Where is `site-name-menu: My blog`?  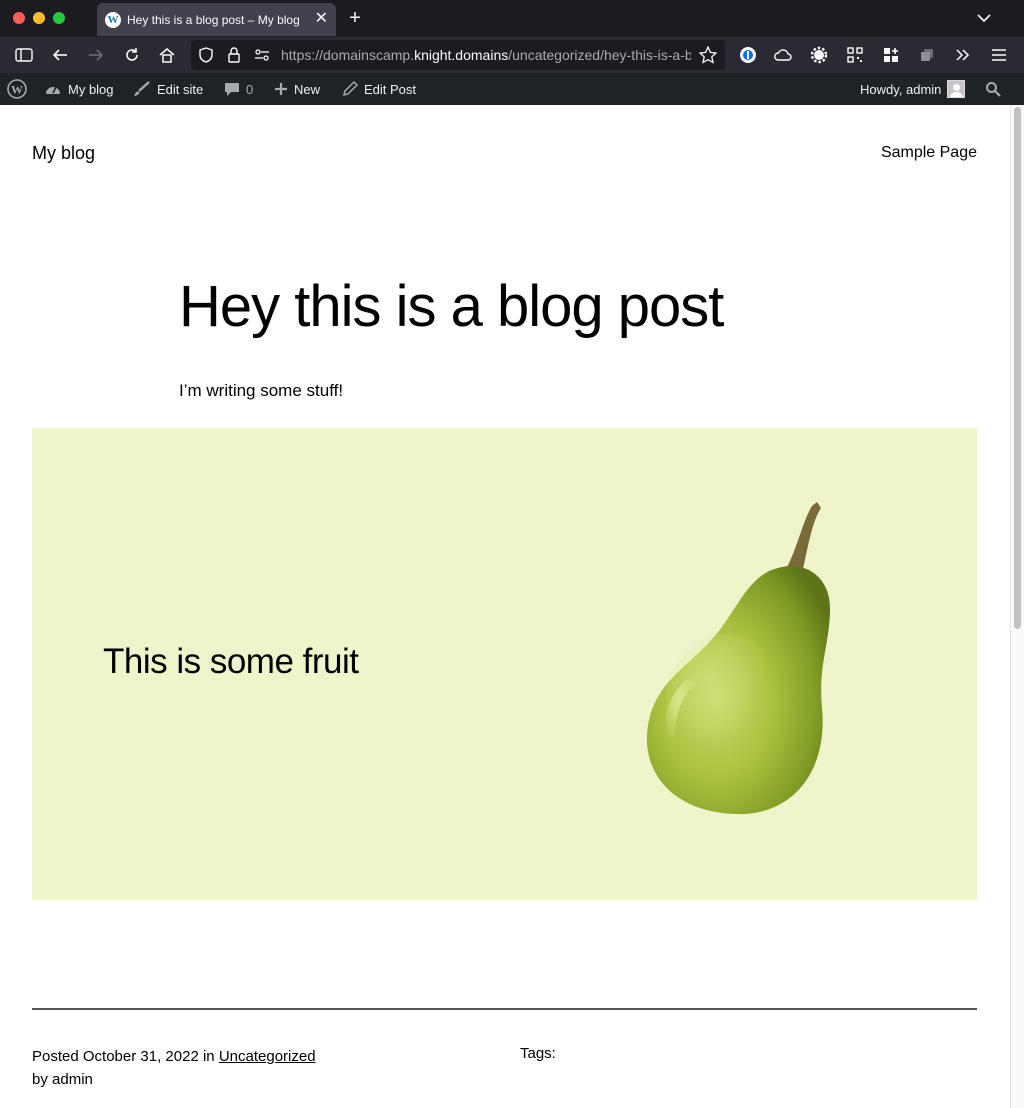 site-name-menu: My blog is located at coordinates (79, 89).